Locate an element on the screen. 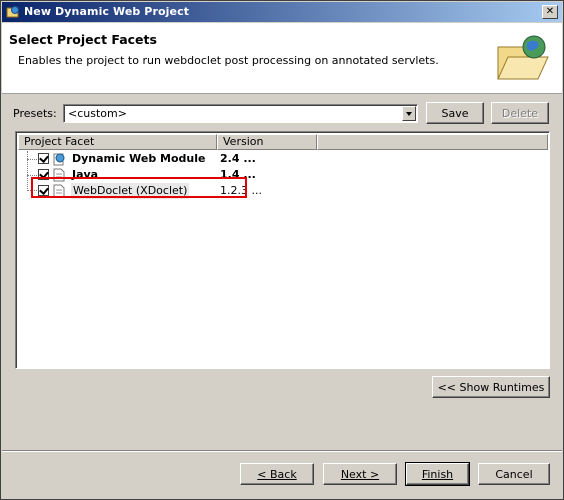 The image size is (564, 500). presets-label: Presets: is located at coordinates (35, 113).